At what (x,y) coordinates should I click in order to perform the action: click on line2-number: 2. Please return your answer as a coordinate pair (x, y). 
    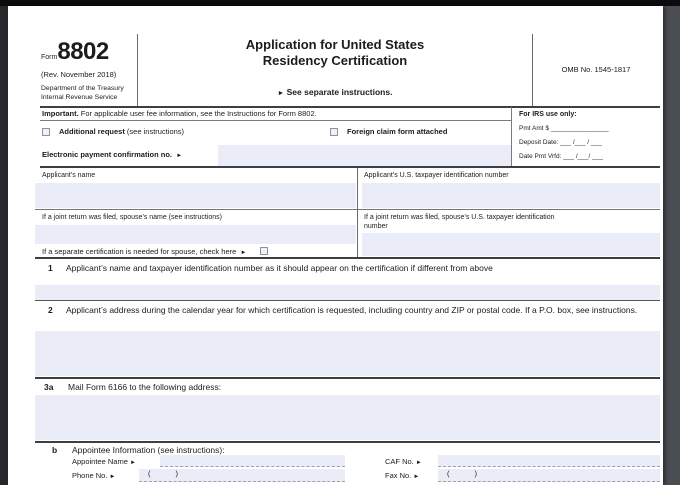
    Looking at the image, I should click on (50, 310).